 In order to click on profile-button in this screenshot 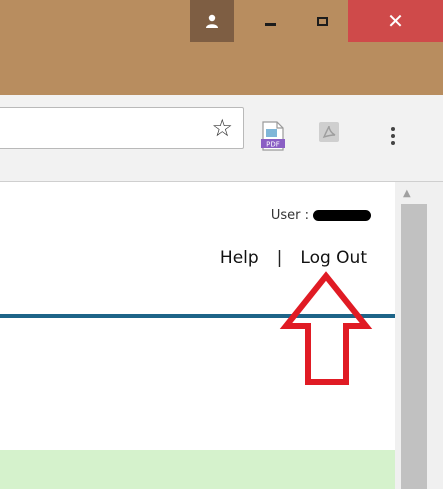, I will do `click(212, 21)`.